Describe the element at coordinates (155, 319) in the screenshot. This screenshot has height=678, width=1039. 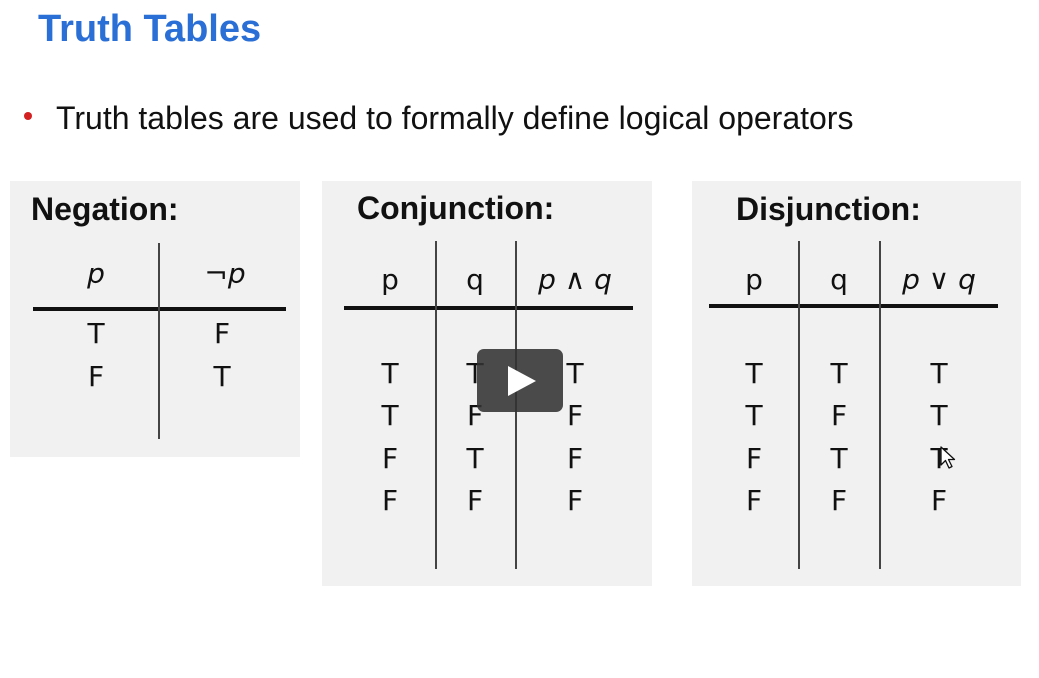
I see `negation-panel: Negation: p ¬p T F F T` at that location.